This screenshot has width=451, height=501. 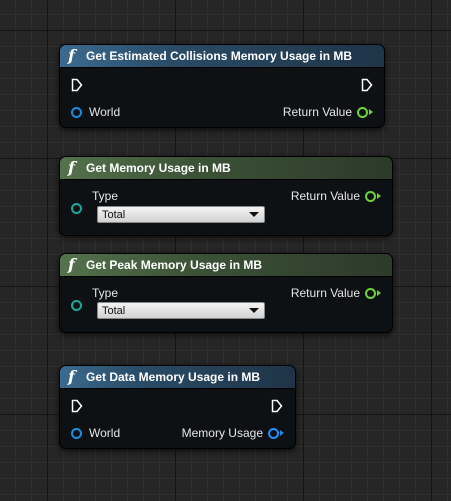 What do you see at coordinates (273, 433) in the screenshot?
I see `float-pin-icon` at bounding box center [273, 433].